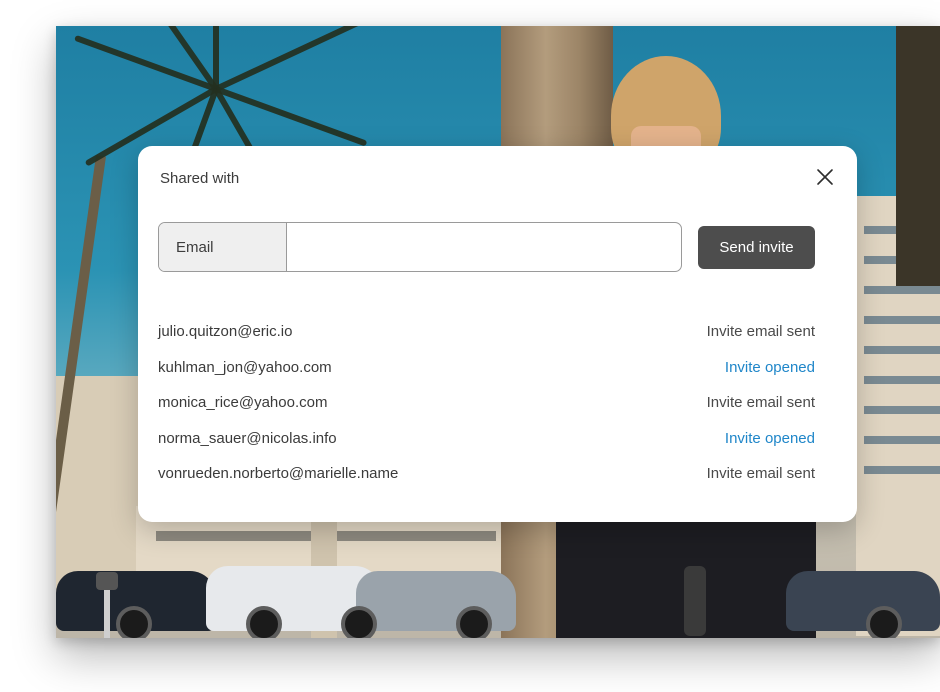 The image size is (940, 692). What do you see at coordinates (486, 368) in the screenshot?
I see `invite-row: kuhlman_jon@yahoo.com Invite opened` at bounding box center [486, 368].